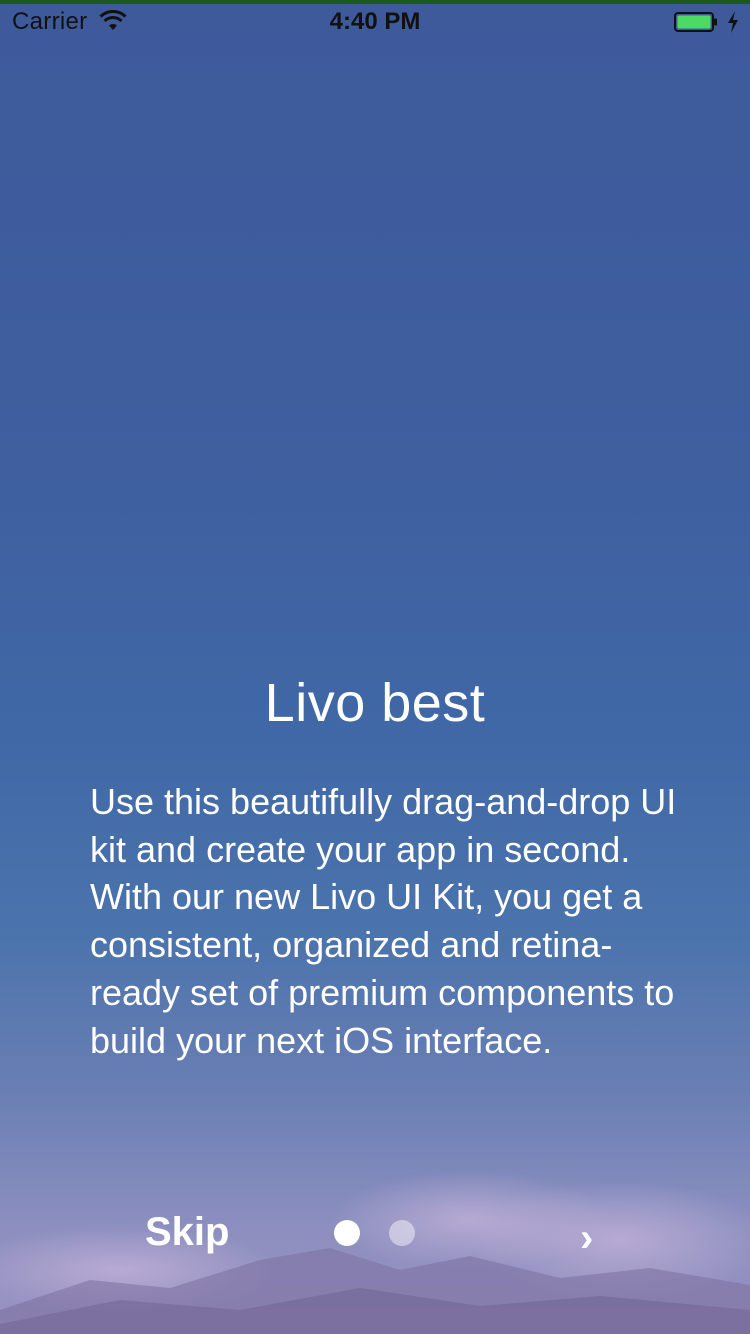  What do you see at coordinates (375, 1252) in the screenshot?
I see `clouds-mountain-background` at bounding box center [375, 1252].